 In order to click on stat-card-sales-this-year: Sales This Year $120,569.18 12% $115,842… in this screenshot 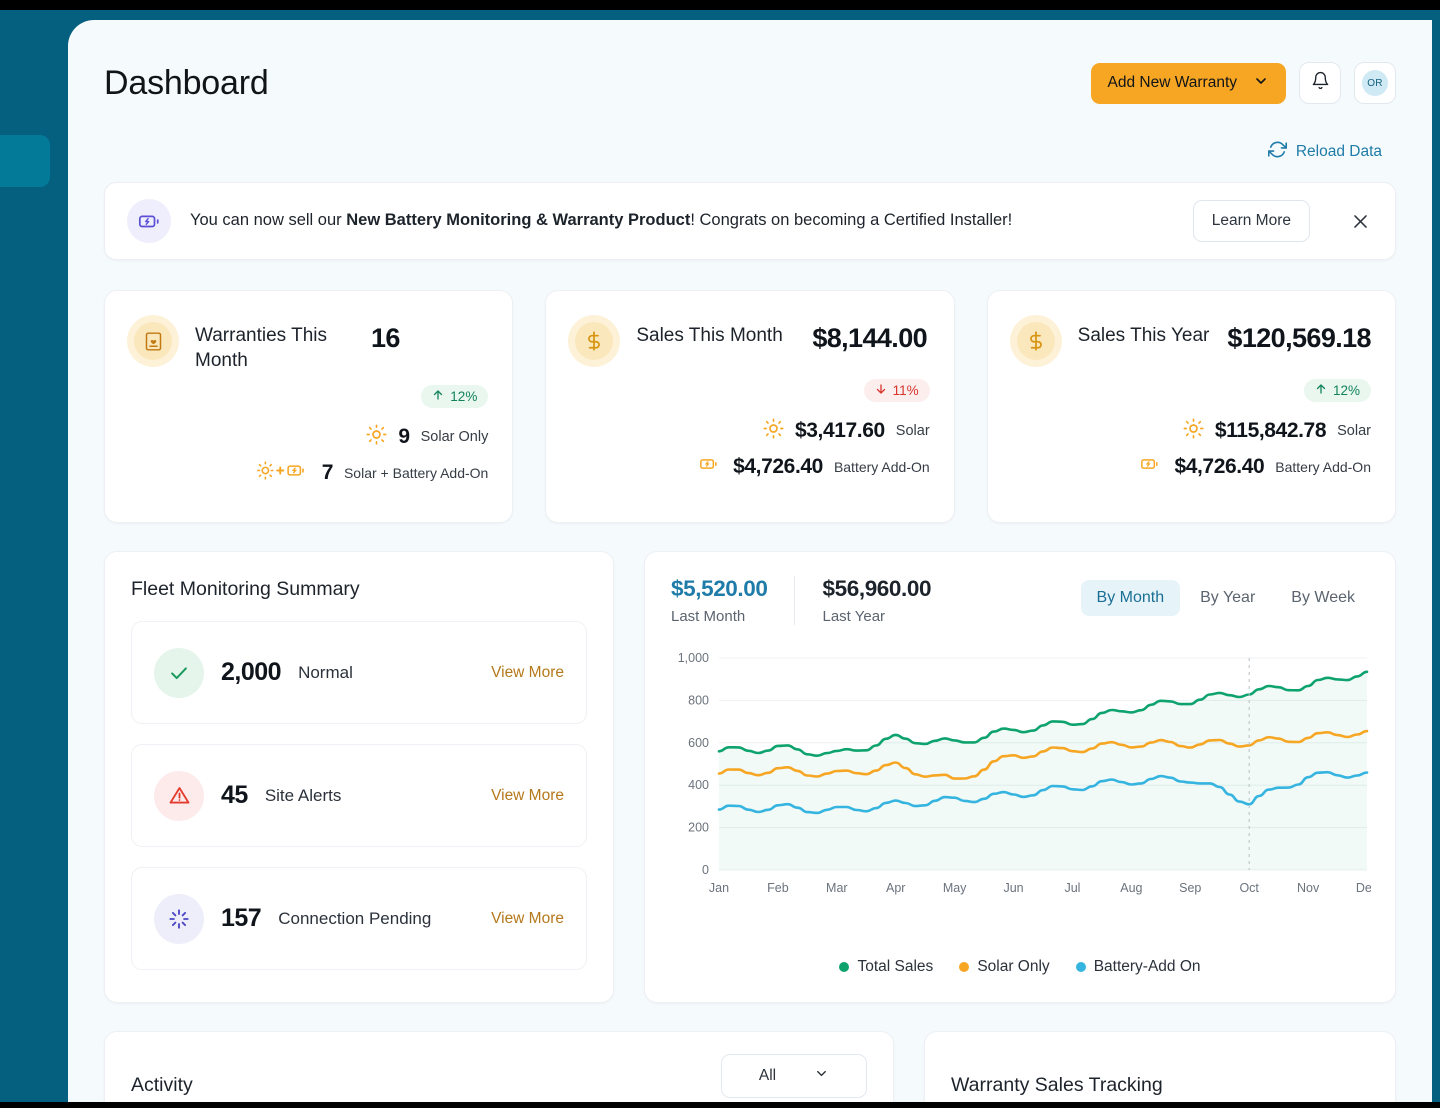, I will do `click(1191, 406)`.